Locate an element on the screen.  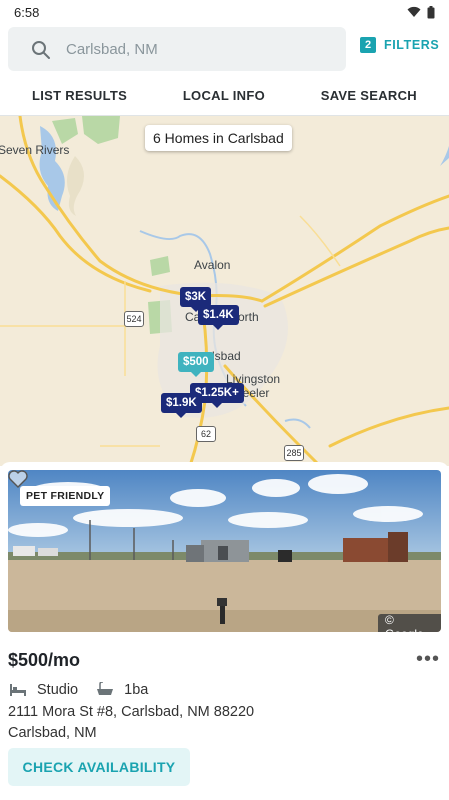
check-availability-button: CHECK AVAILABILITY is located at coordinates (99, 767).